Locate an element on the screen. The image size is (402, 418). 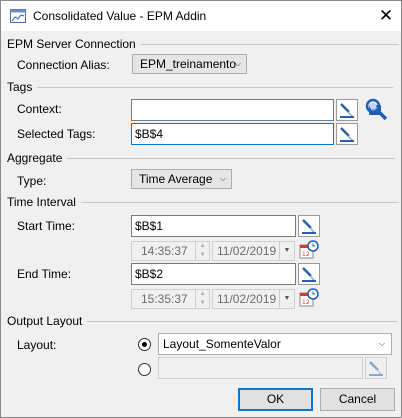
context-input is located at coordinates (232, 110).